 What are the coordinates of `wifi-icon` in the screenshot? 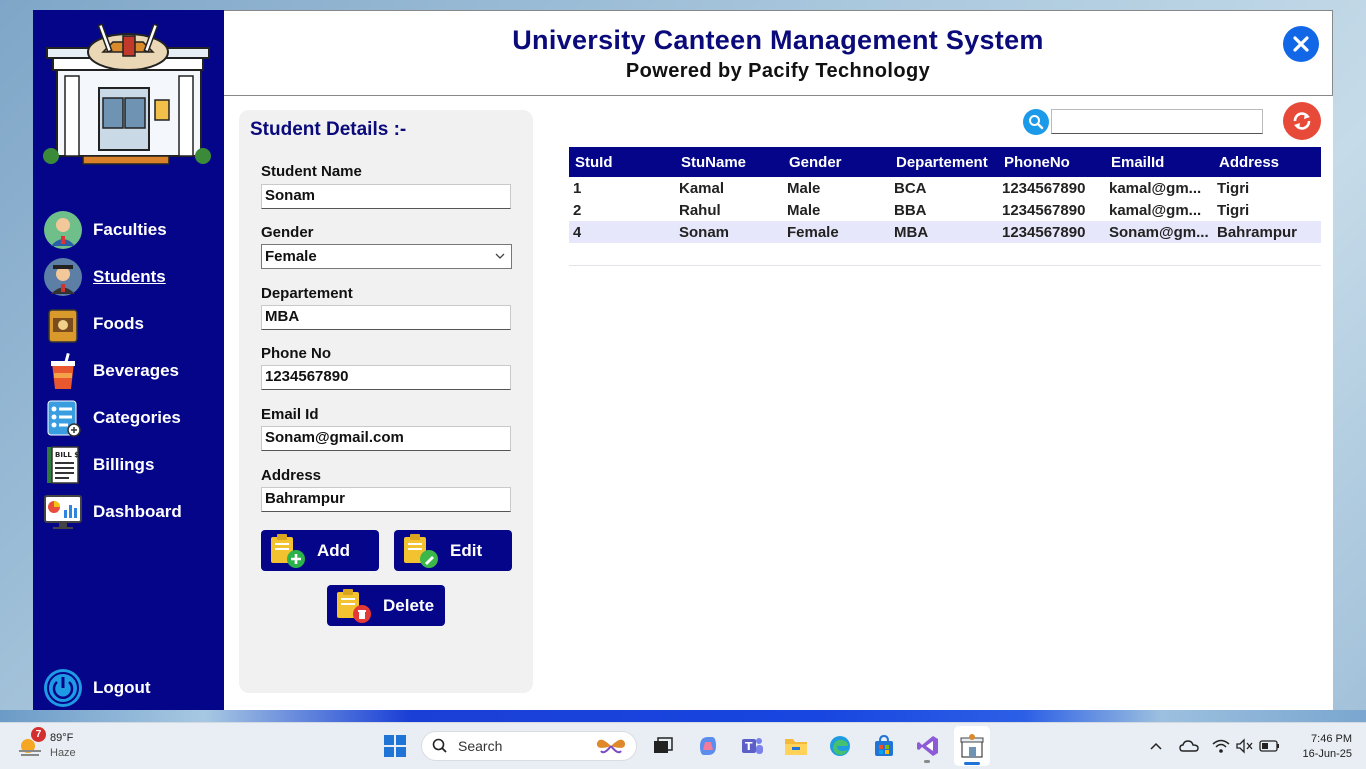 It's located at (1221, 746).